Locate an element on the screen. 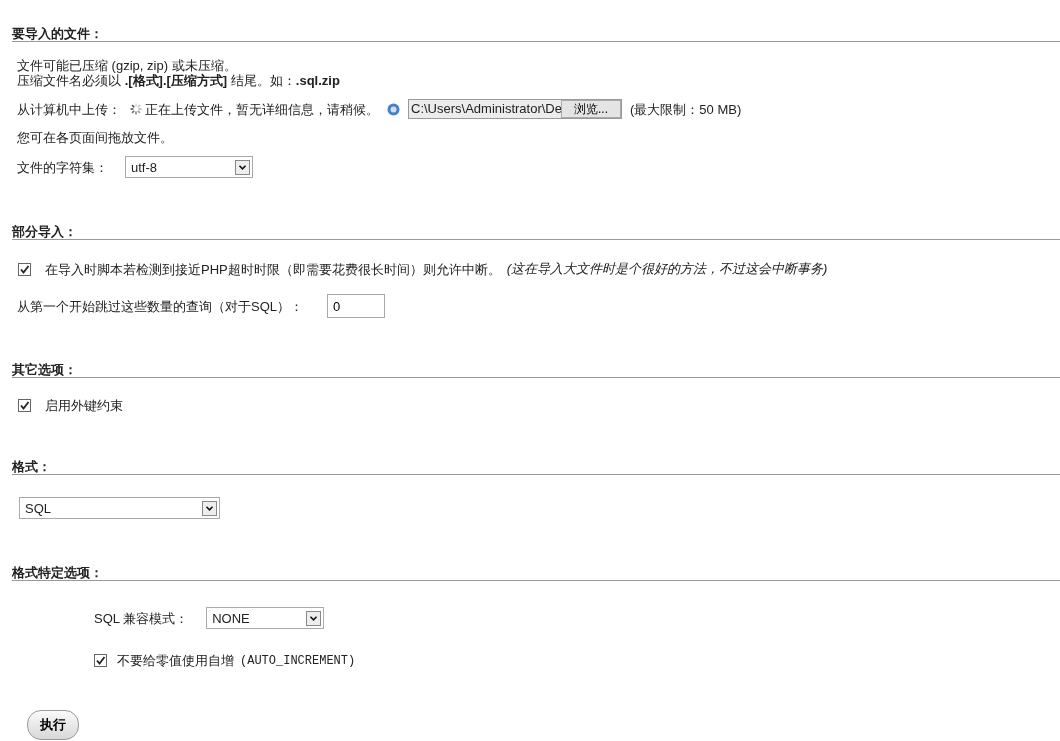 This screenshot has height=741, width=1060. code-text: (AUTO_INCREMENT) is located at coordinates (298, 660).